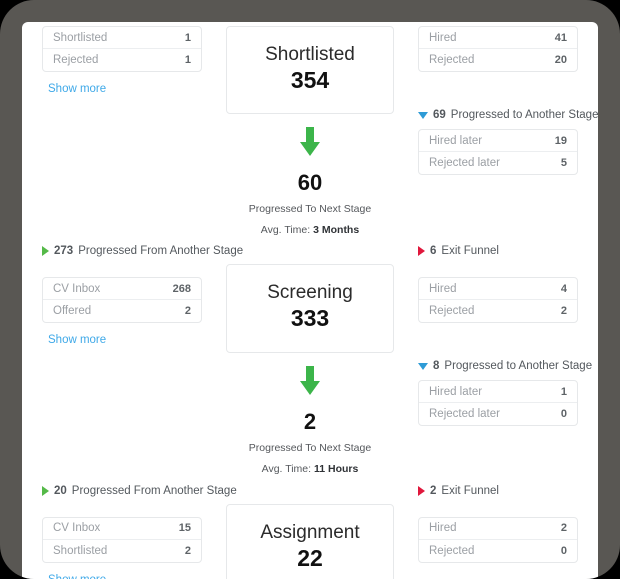 Image resolution: width=620 pixels, height=579 pixels. Describe the element at coordinates (498, 60) in the screenshot. I see `stat-row: Rejected 20` at that location.